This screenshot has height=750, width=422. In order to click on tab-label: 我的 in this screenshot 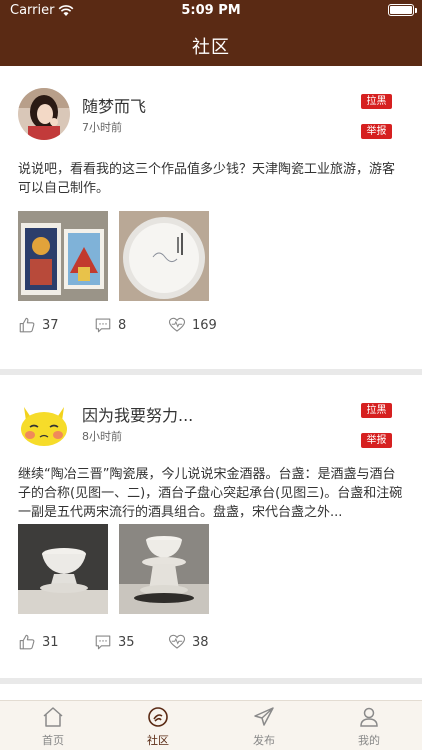, I will do `click(369, 740)`.